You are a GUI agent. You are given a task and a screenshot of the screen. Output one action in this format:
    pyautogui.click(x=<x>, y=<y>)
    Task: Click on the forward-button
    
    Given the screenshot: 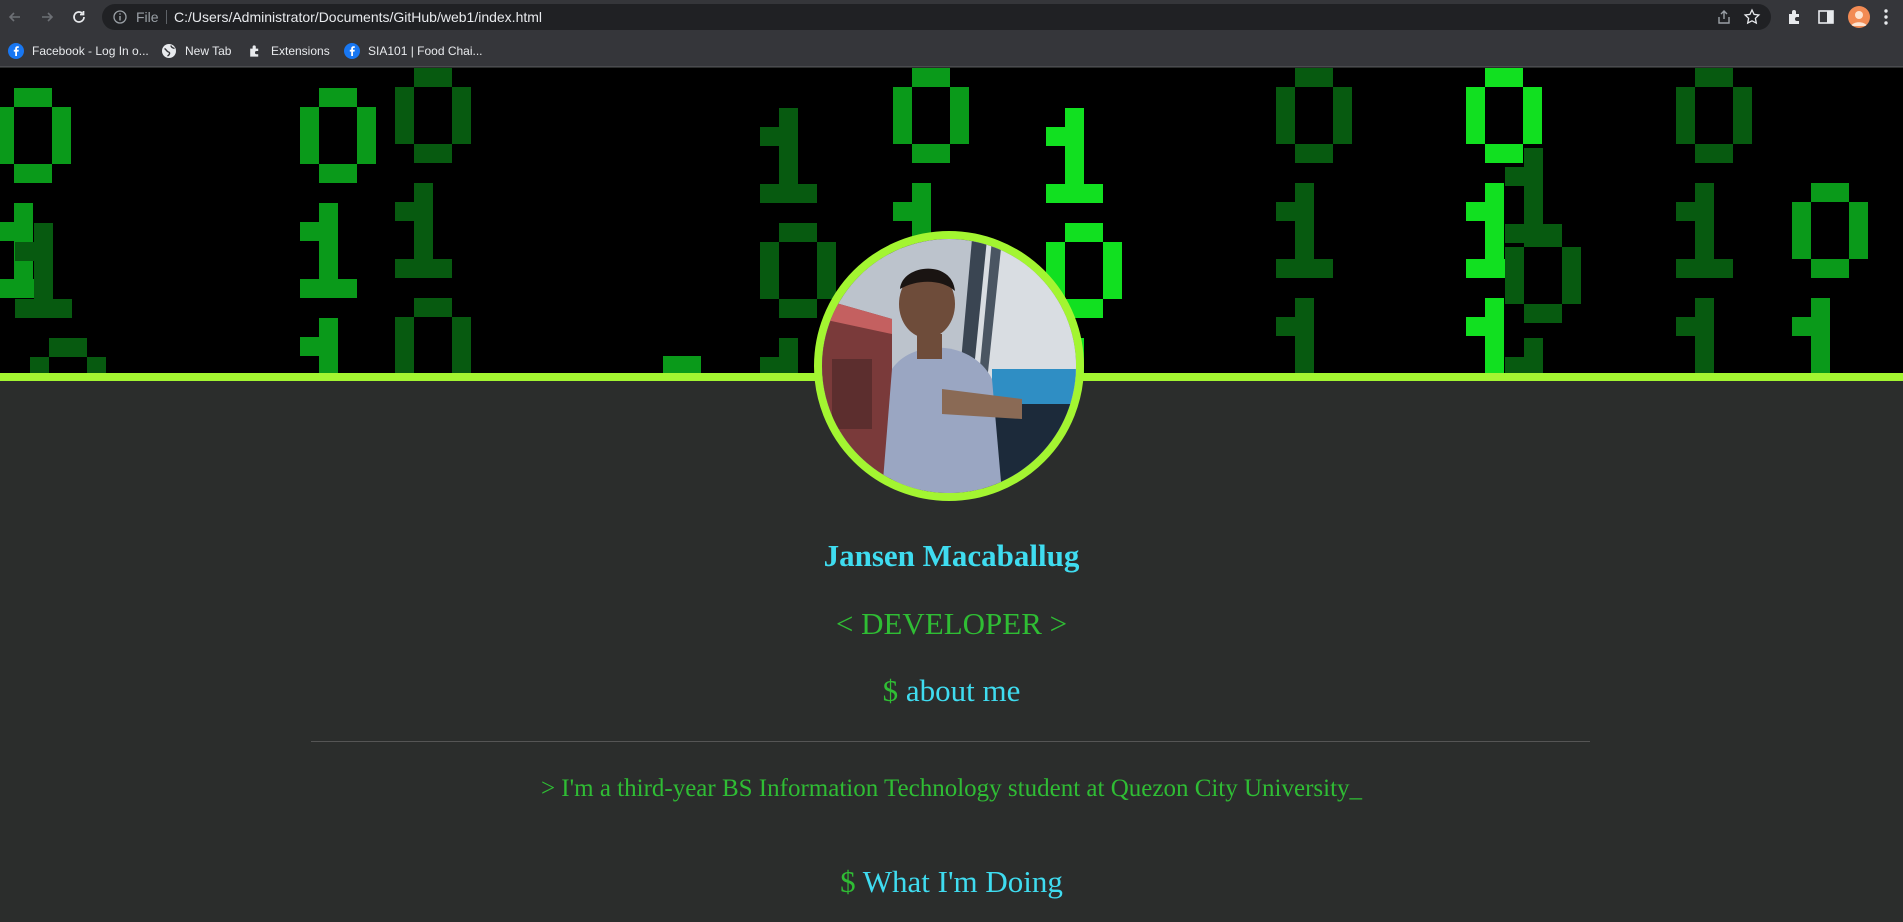 What is the action you would take?
    pyautogui.click(x=47, y=17)
    